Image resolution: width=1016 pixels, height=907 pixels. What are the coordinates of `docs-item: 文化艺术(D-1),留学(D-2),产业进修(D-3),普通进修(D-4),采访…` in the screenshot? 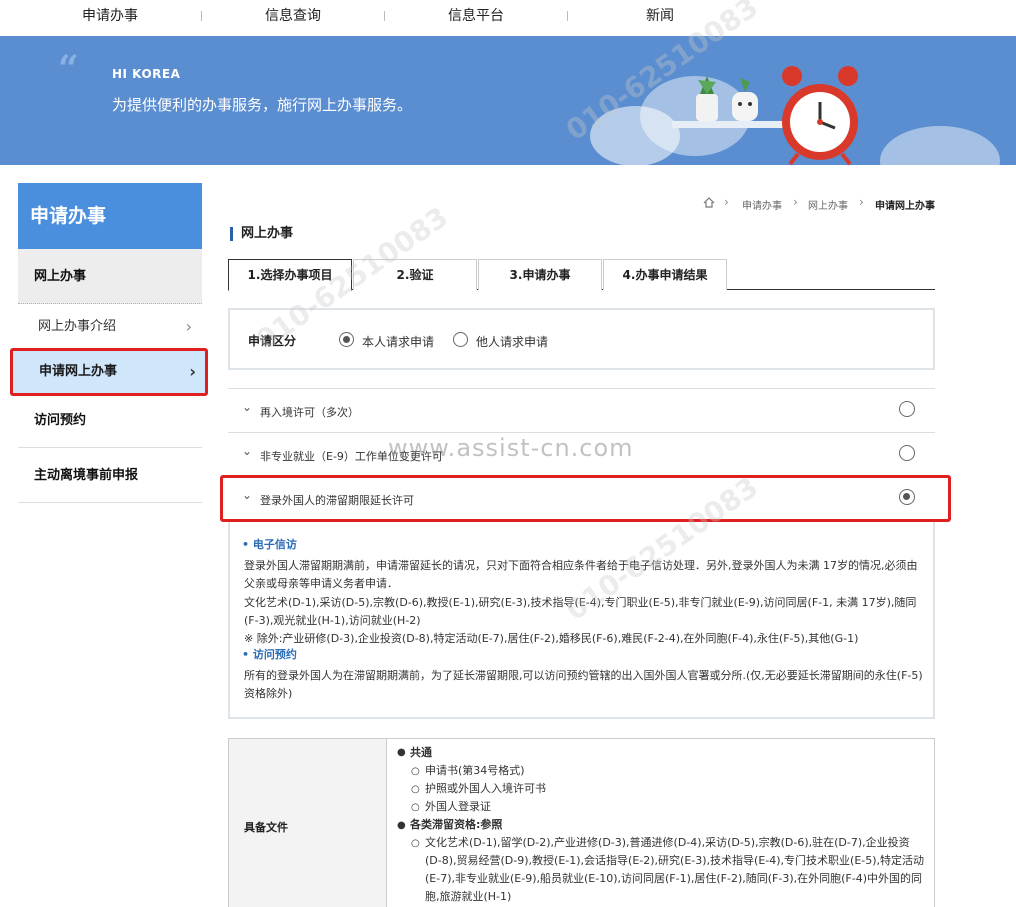 It's located at (675, 869).